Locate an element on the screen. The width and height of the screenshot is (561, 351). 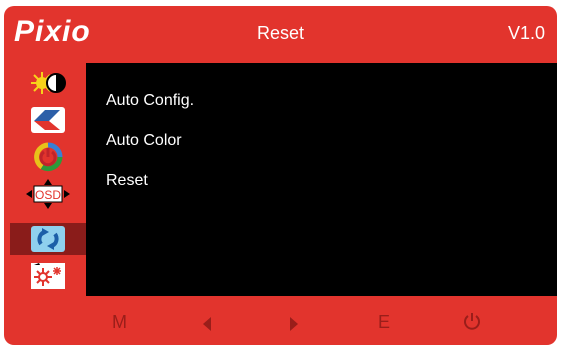
right-arrow-icon is located at coordinates (294, 324).